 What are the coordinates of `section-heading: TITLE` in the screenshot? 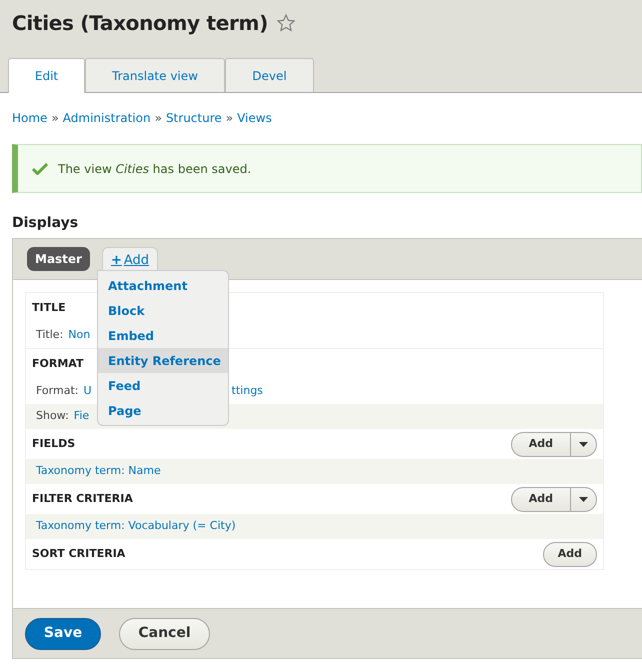 It's located at (49, 308).